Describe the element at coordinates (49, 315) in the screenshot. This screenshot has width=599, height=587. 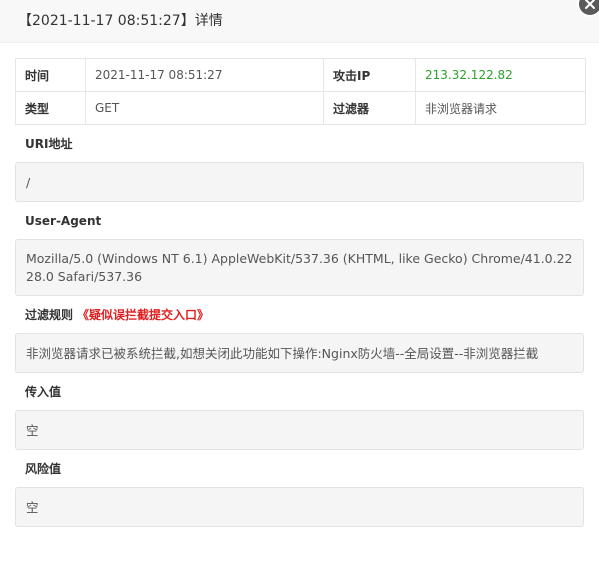
I see `filter-rule-label: 过滤规则` at that location.